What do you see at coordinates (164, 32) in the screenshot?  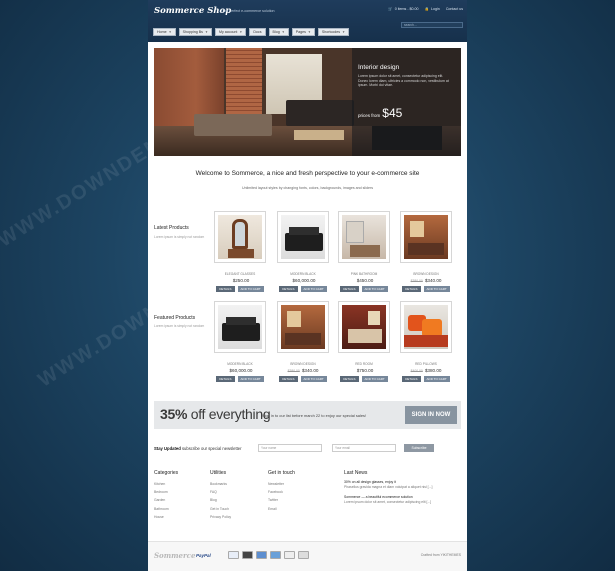 I see `nav-item-home: Home ▼` at bounding box center [164, 32].